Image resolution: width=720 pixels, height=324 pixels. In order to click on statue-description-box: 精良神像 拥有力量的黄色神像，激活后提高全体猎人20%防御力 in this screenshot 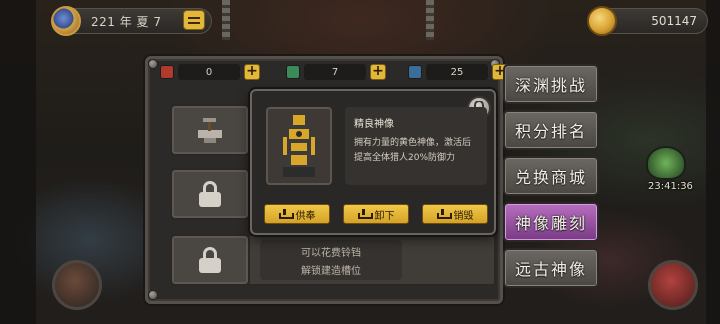, I will do `click(416, 146)`.